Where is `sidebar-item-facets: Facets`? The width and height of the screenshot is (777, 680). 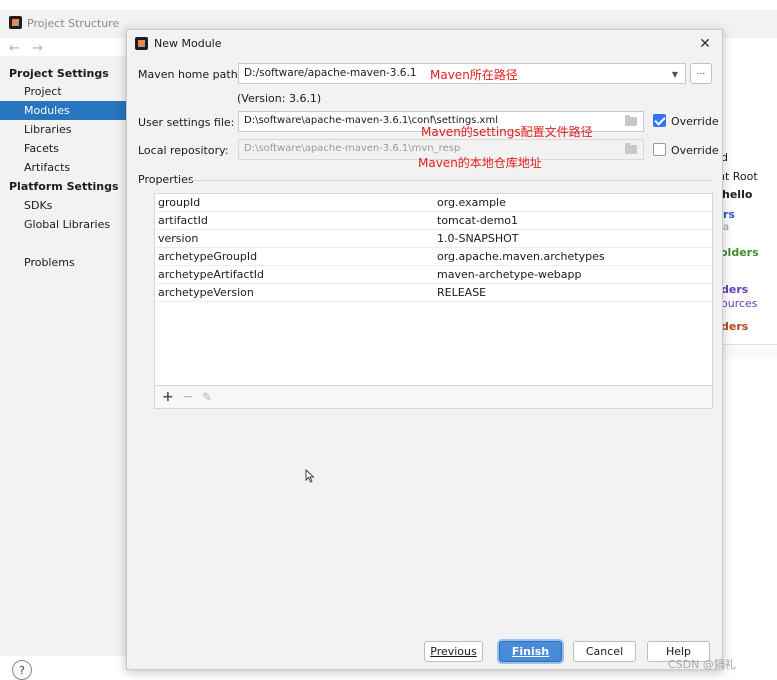 sidebar-item-facets: Facets is located at coordinates (63, 148).